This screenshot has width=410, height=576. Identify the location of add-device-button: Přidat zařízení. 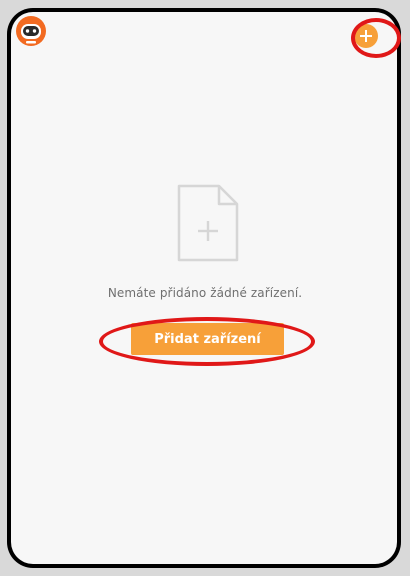
(207, 339).